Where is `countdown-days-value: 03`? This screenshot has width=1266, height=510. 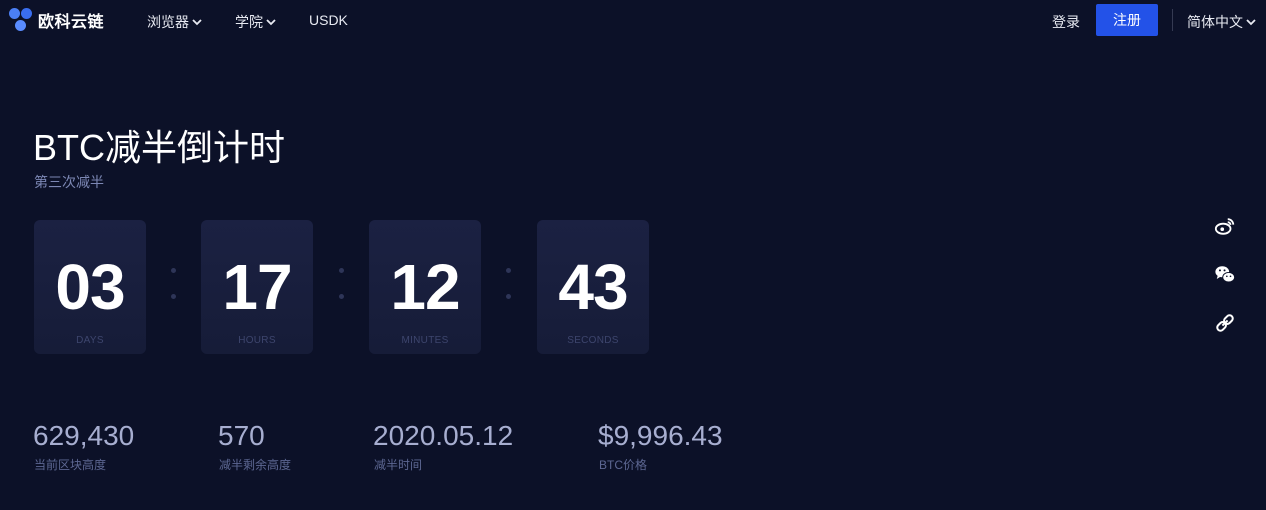
countdown-days-value: 03 is located at coordinates (90, 287).